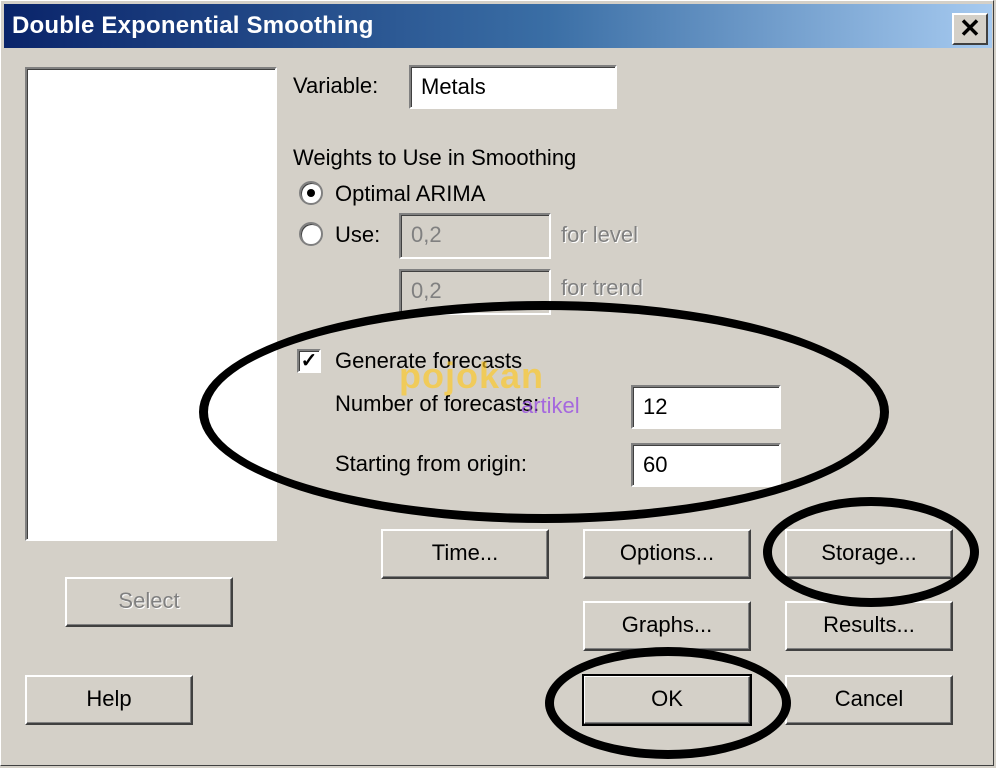 The height and width of the screenshot is (768, 996). Describe the element at coordinates (435, 157) in the screenshot. I see `weights-heading: Weights to Use in Smoothing` at that location.